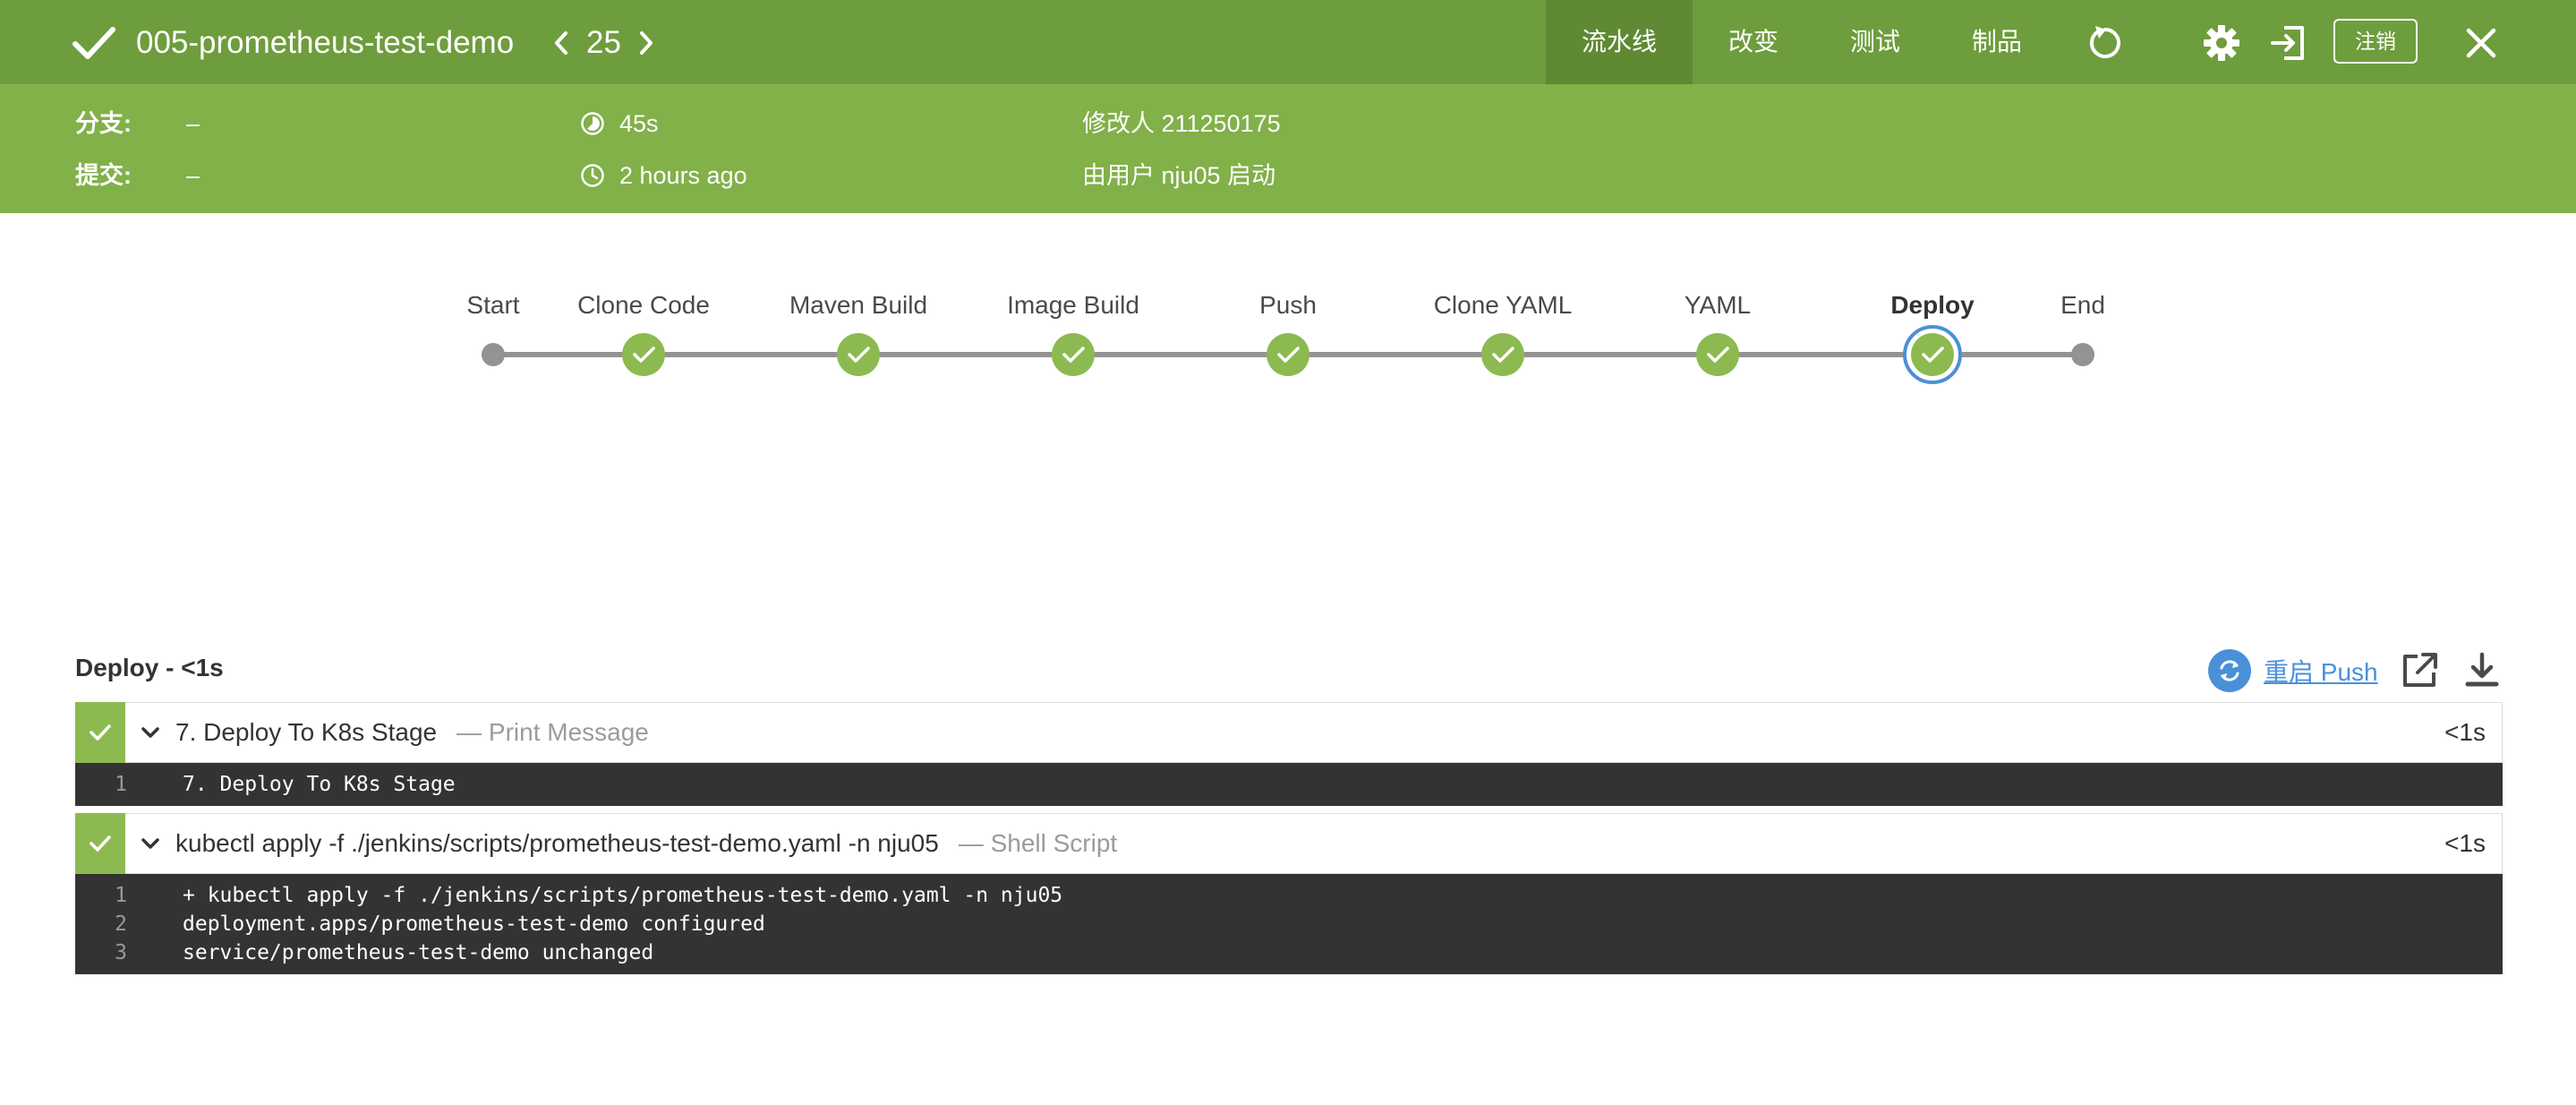 Image resolution: width=2576 pixels, height=1105 pixels. What do you see at coordinates (319, 785) in the screenshot?
I see `line-text: 7. Deploy To K8s Stage` at bounding box center [319, 785].